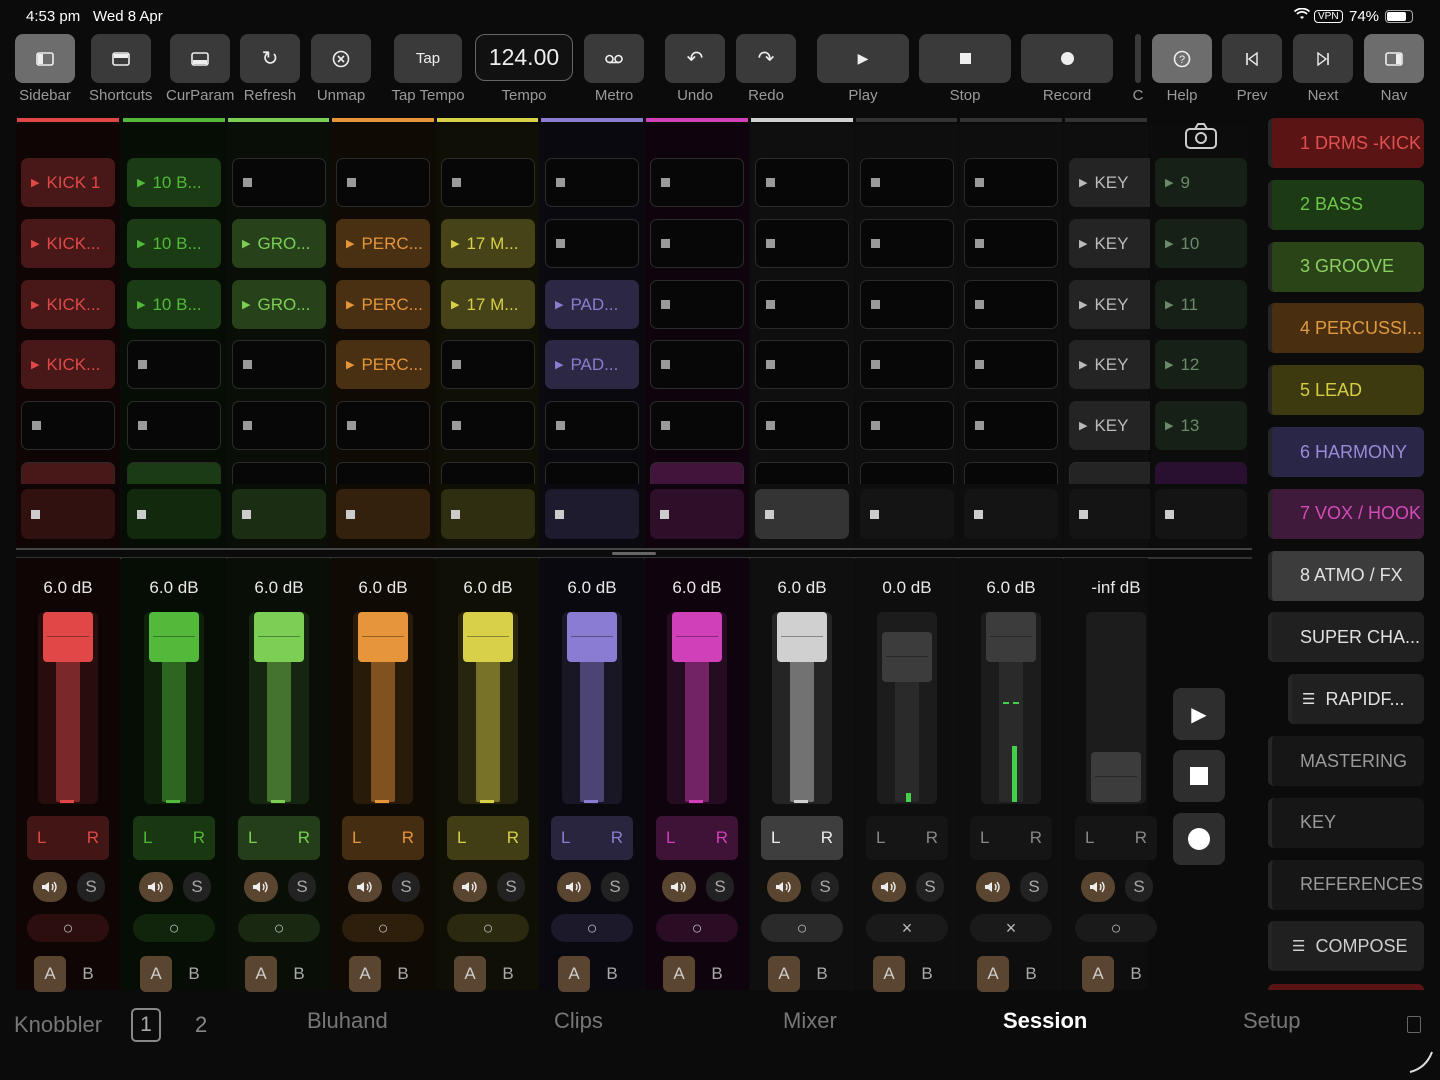 The width and height of the screenshot is (1440, 1080). Describe the element at coordinates (766, 69) in the screenshot. I see `redo-button: ↷ Redo` at that location.